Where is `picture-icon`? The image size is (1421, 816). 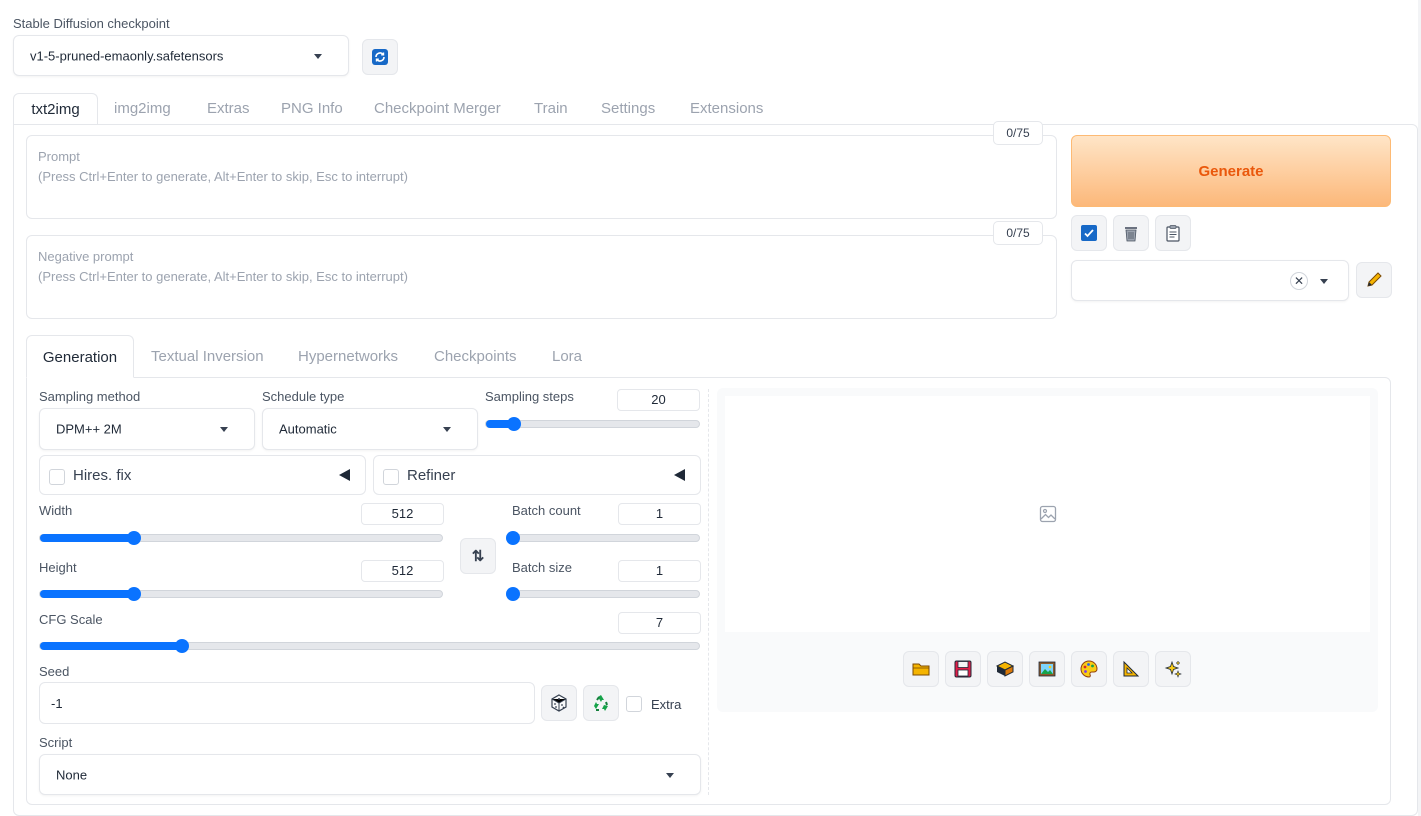
picture-icon is located at coordinates (1047, 669).